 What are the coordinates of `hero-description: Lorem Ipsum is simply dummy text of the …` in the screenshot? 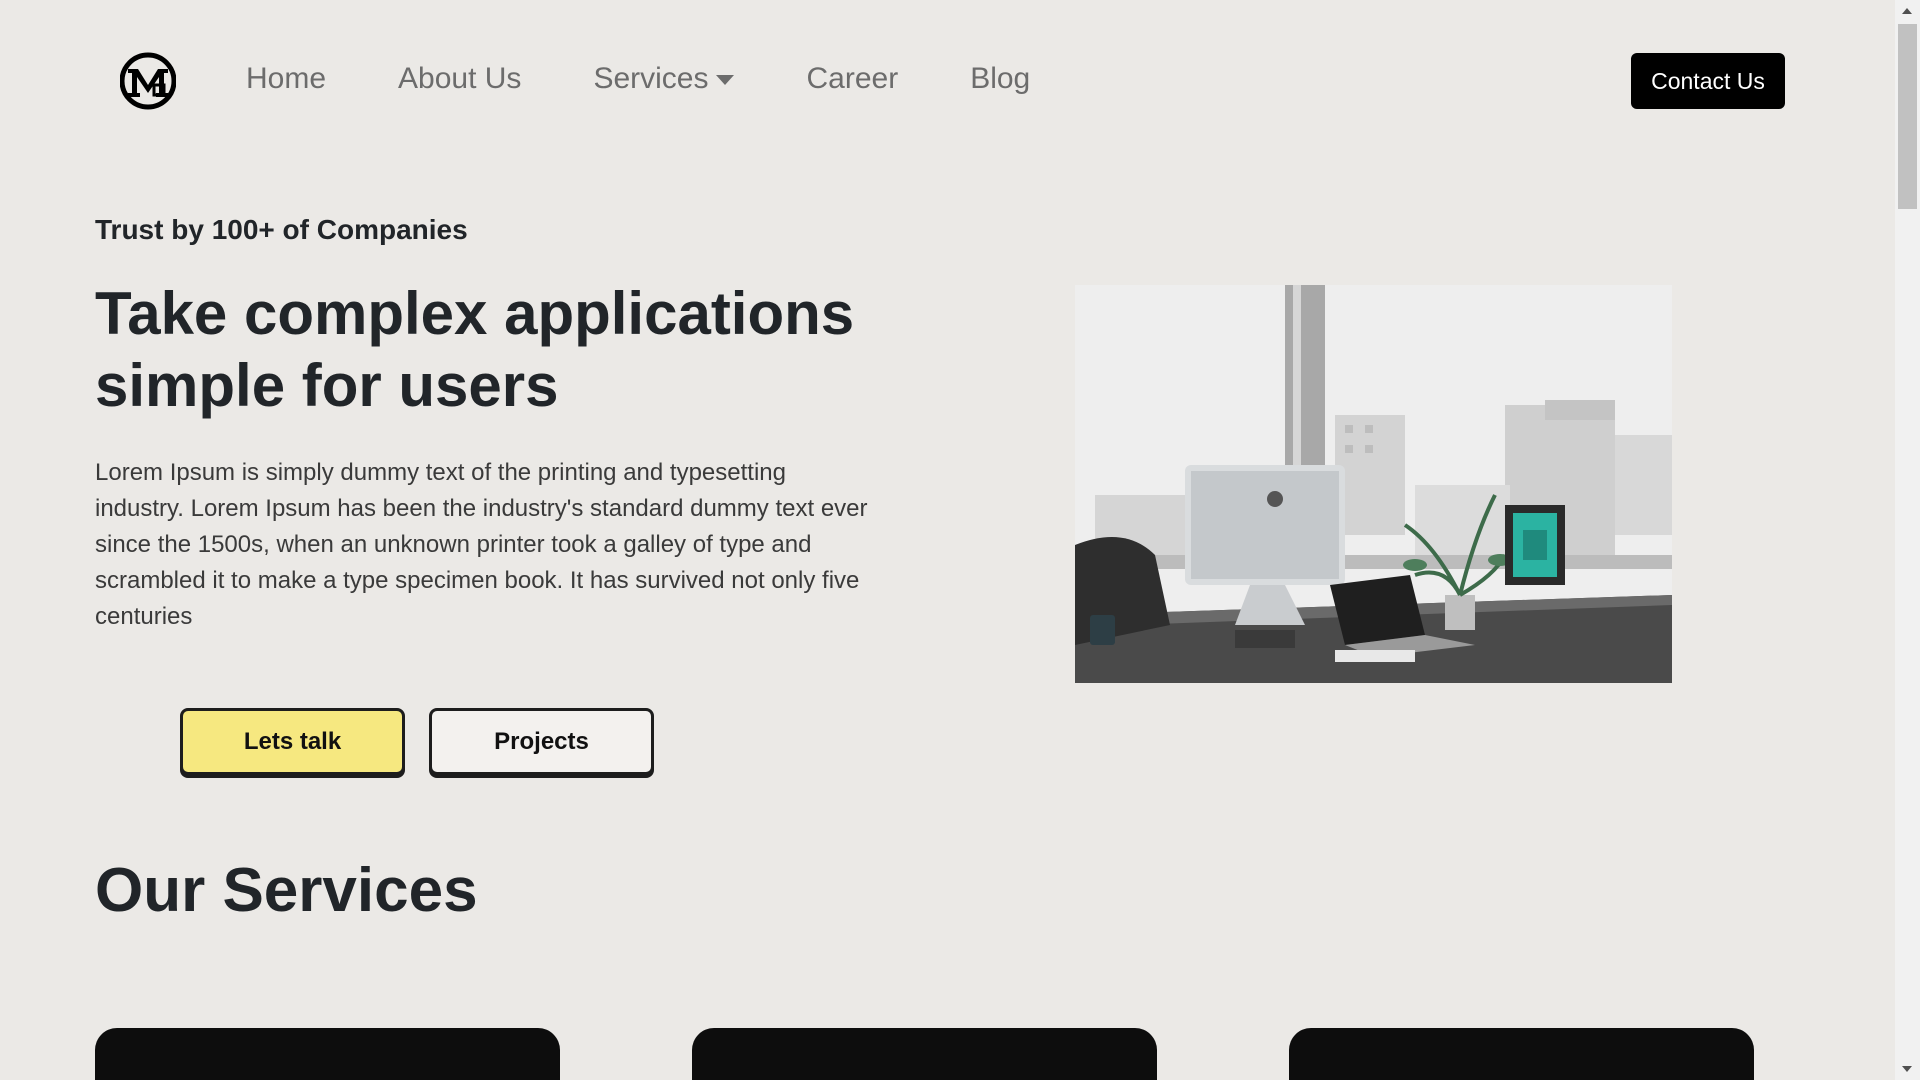 It's located at (481, 544).